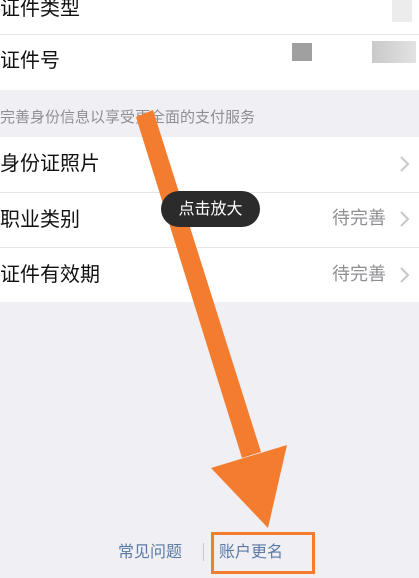 The height and width of the screenshot is (578, 419). Describe the element at coordinates (30, 60) in the screenshot. I see `id-number-label: 证件号` at that location.